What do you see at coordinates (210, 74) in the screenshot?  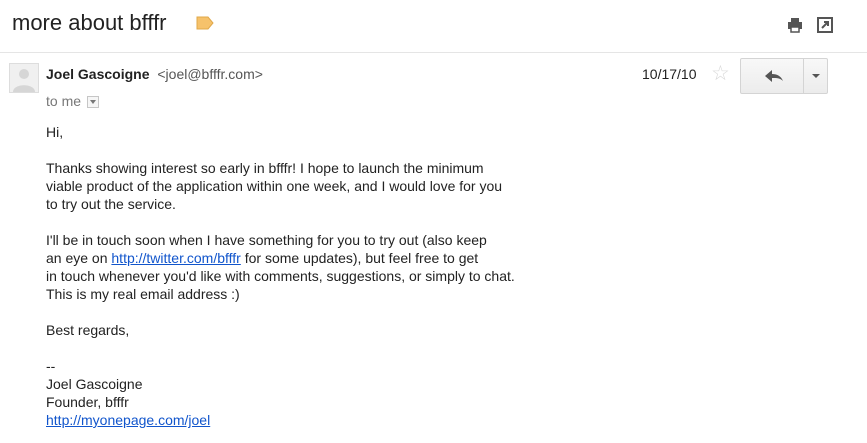 I see `sender-email: <joel@bfffr.com>` at bounding box center [210, 74].